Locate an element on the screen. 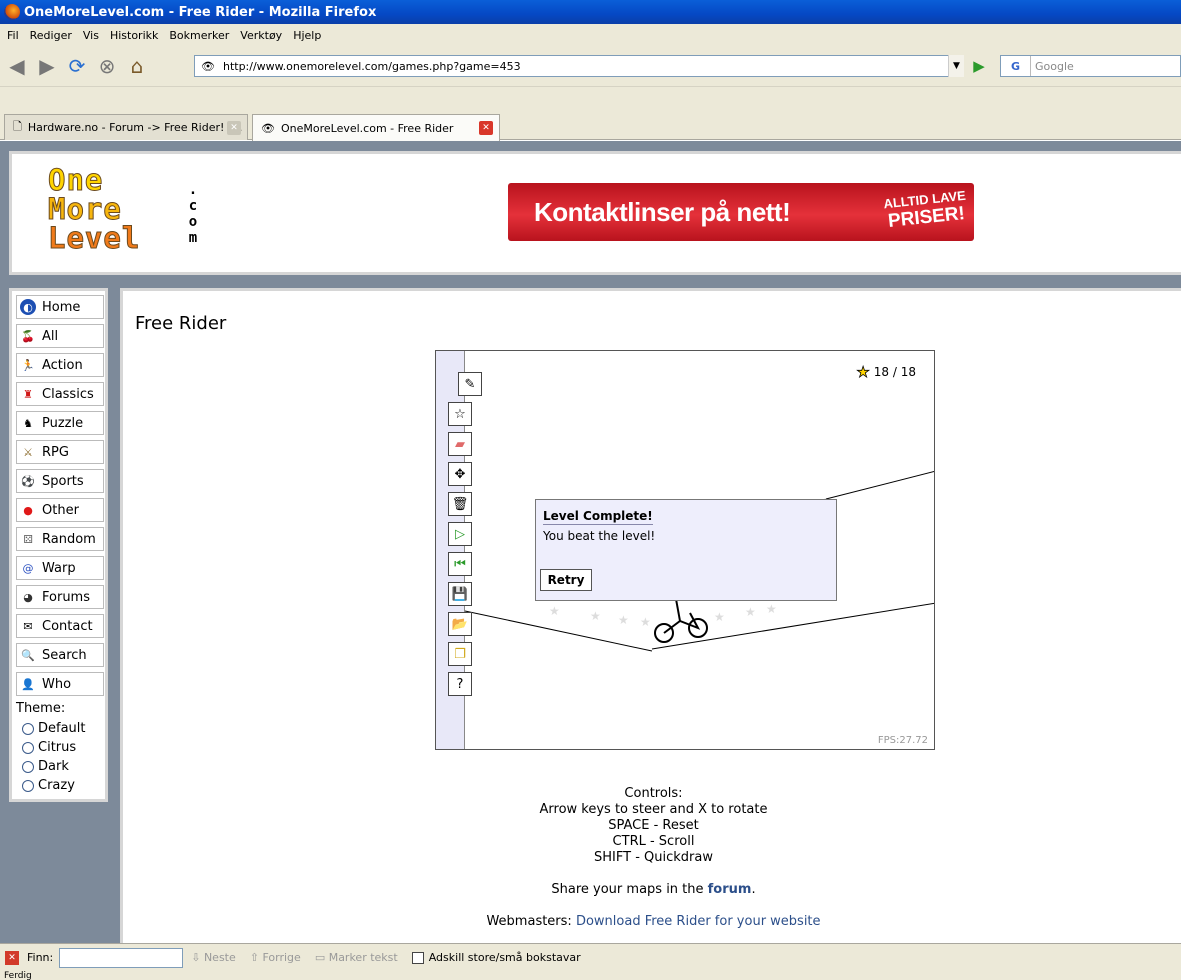  go-arrow-icon: ▶ is located at coordinates (979, 66).